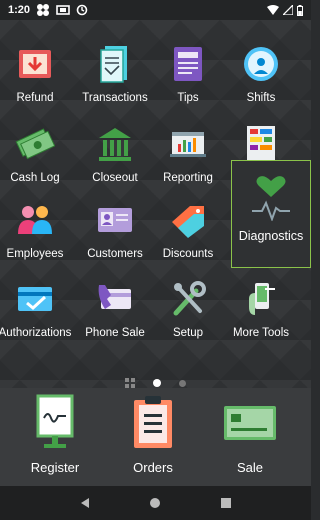  I want to click on status-bar: 1:20, so click(155, 10).